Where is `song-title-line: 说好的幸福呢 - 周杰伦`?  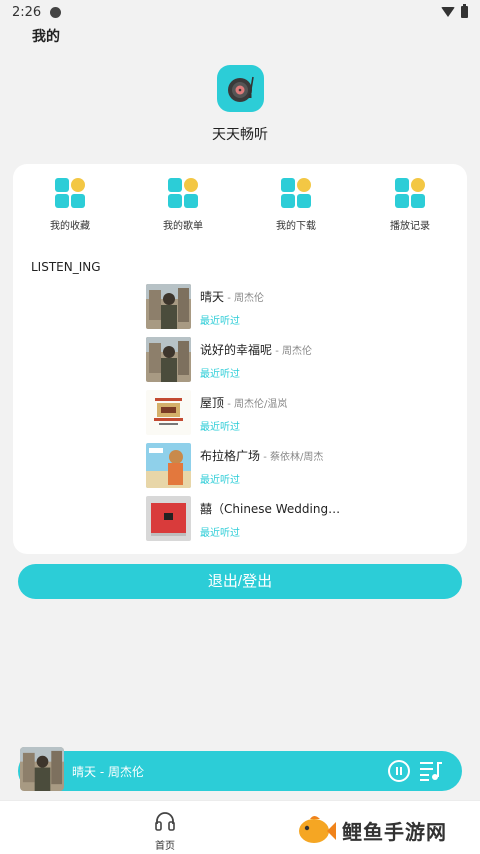 song-title-line: 说好的幸福呢 - 周杰伦 is located at coordinates (256, 349).